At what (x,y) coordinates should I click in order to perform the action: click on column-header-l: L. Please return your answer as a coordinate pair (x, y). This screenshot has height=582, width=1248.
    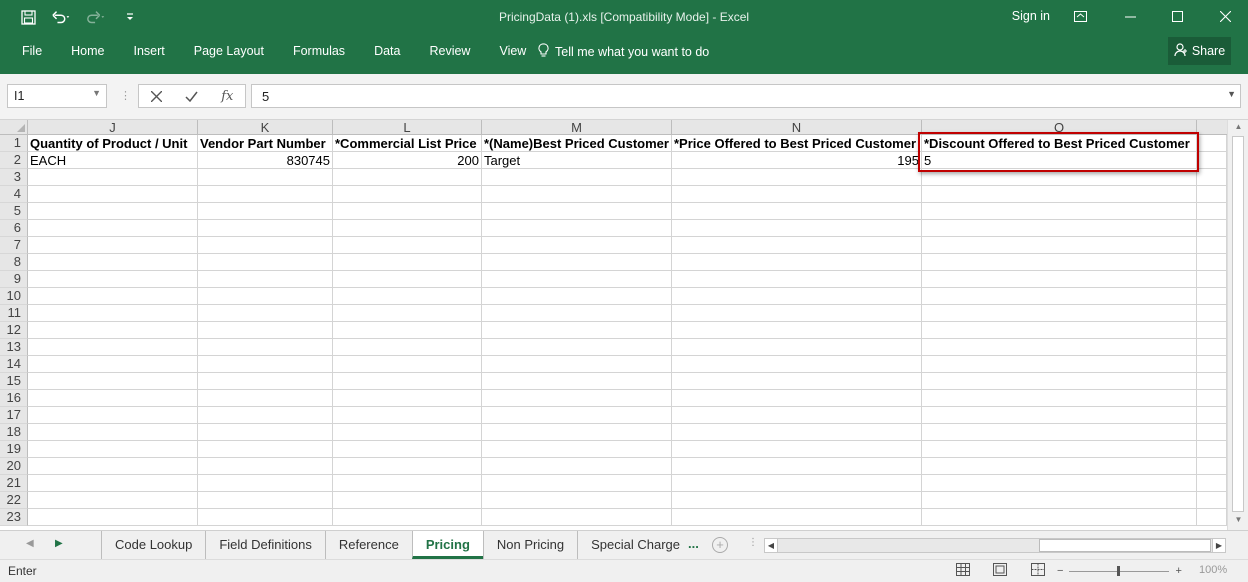
    Looking at the image, I should click on (407, 127).